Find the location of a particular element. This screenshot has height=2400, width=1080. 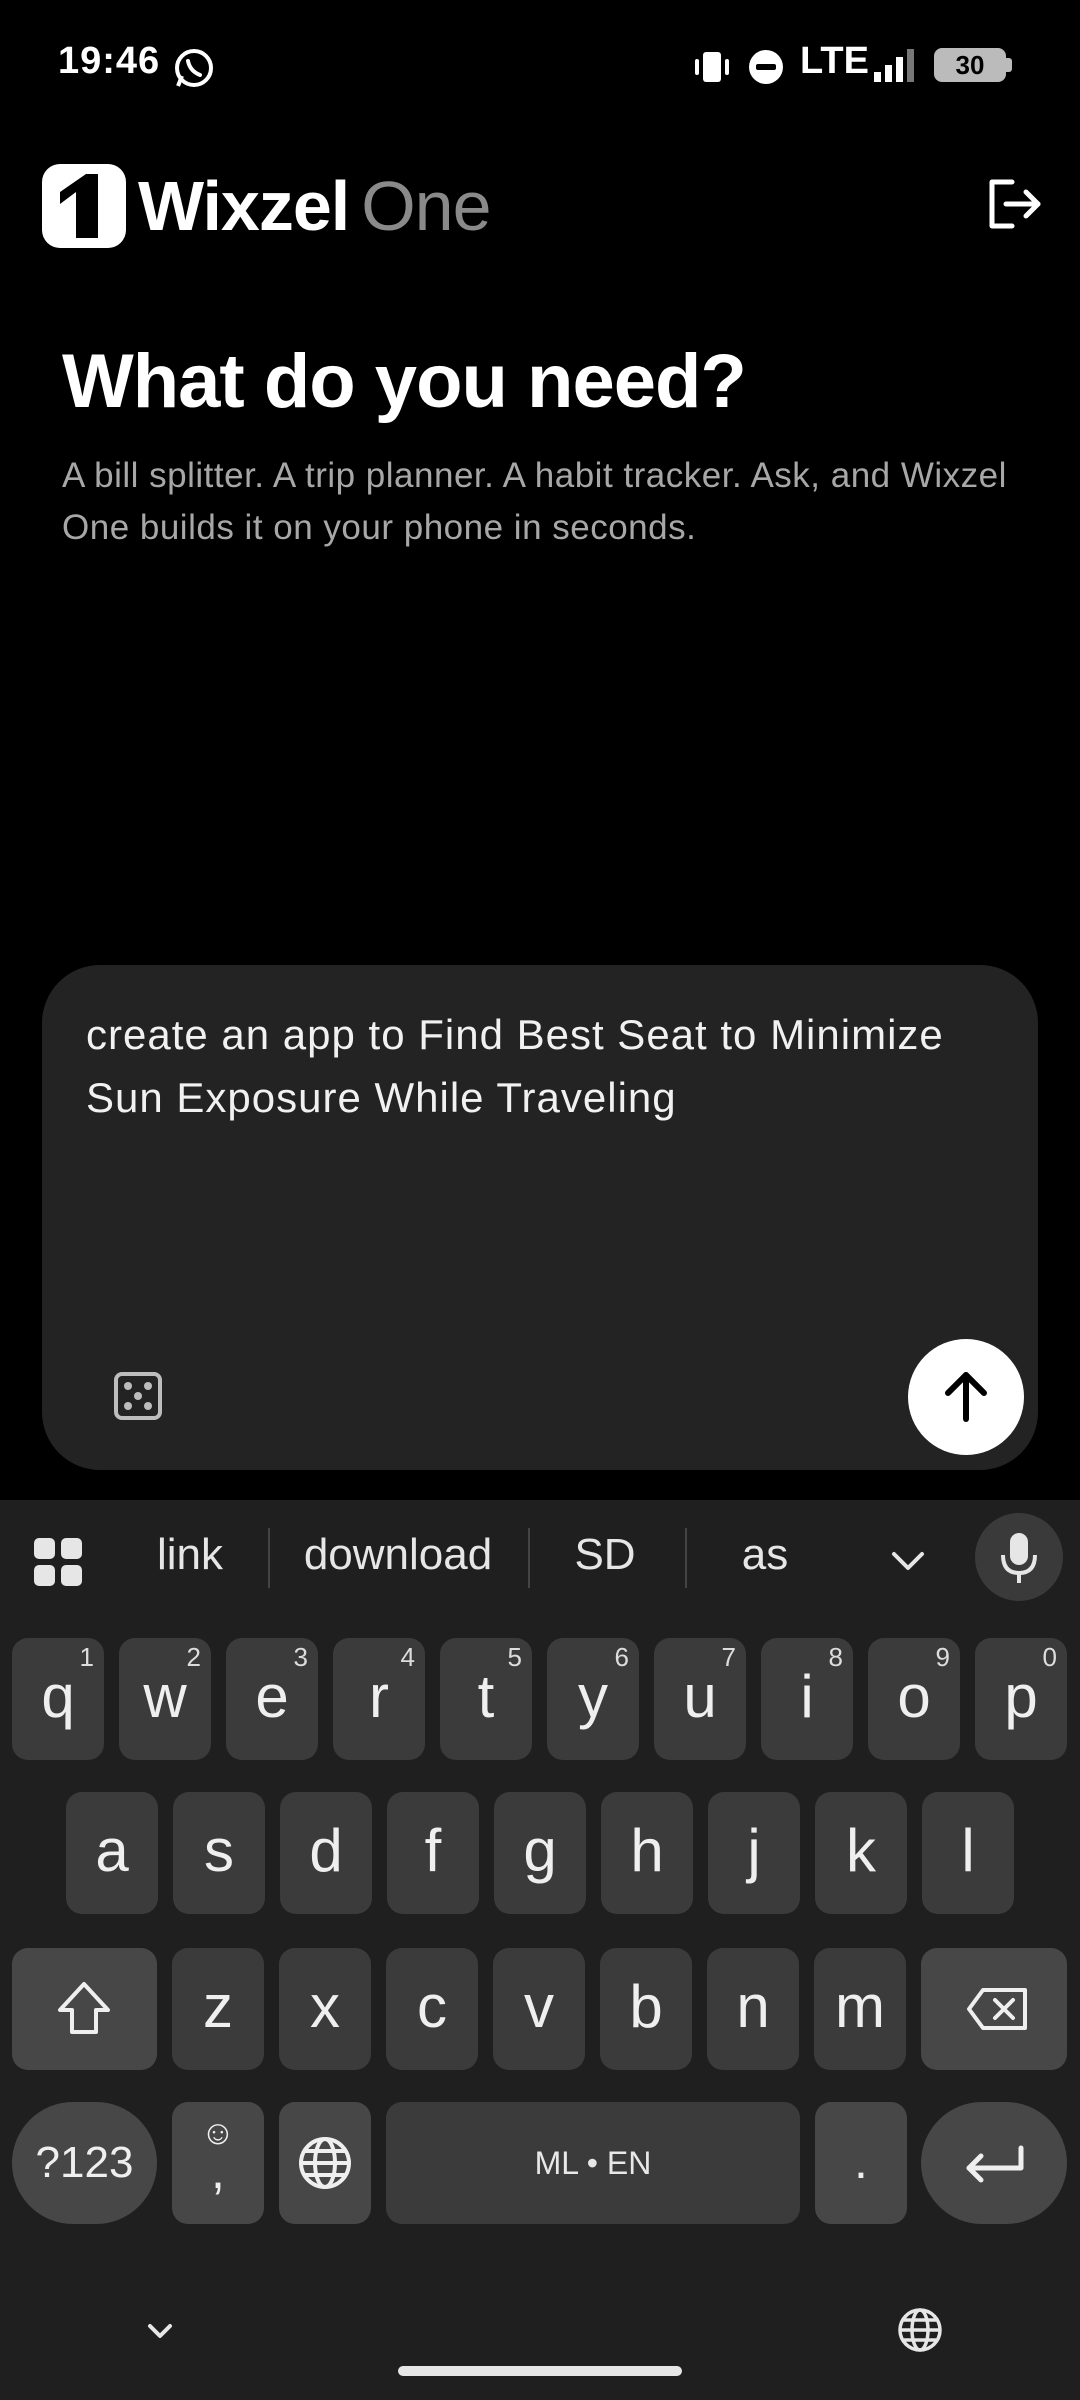

signal-icon is located at coordinates (894, 65).